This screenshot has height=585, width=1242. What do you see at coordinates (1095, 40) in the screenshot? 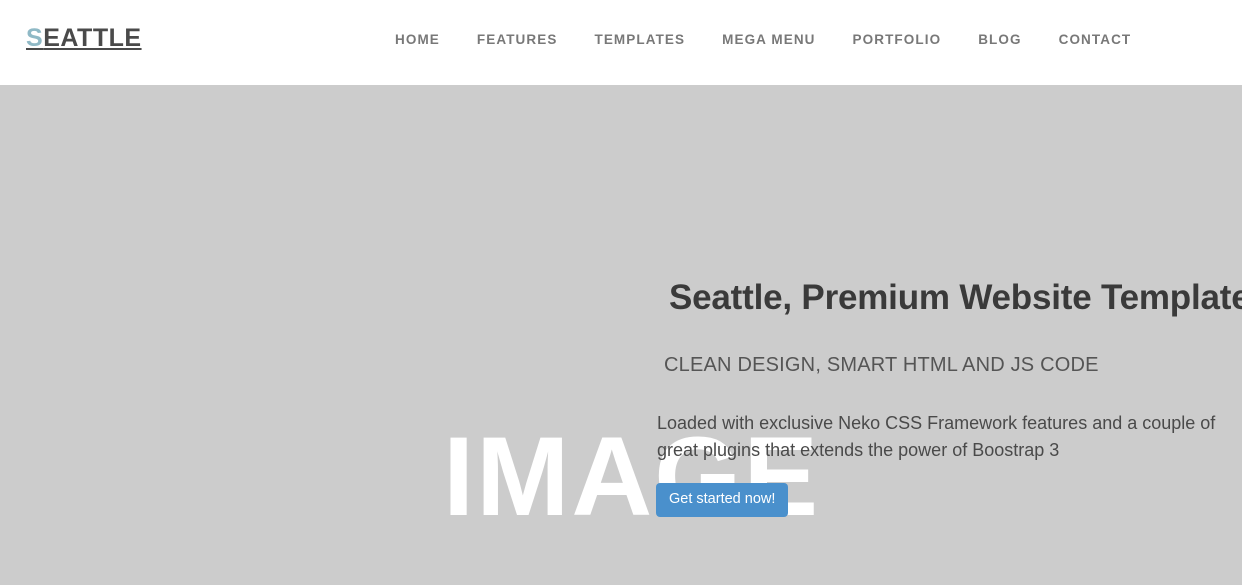
I see `nav-item-contact: CONTACT` at bounding box center [1095, 40].